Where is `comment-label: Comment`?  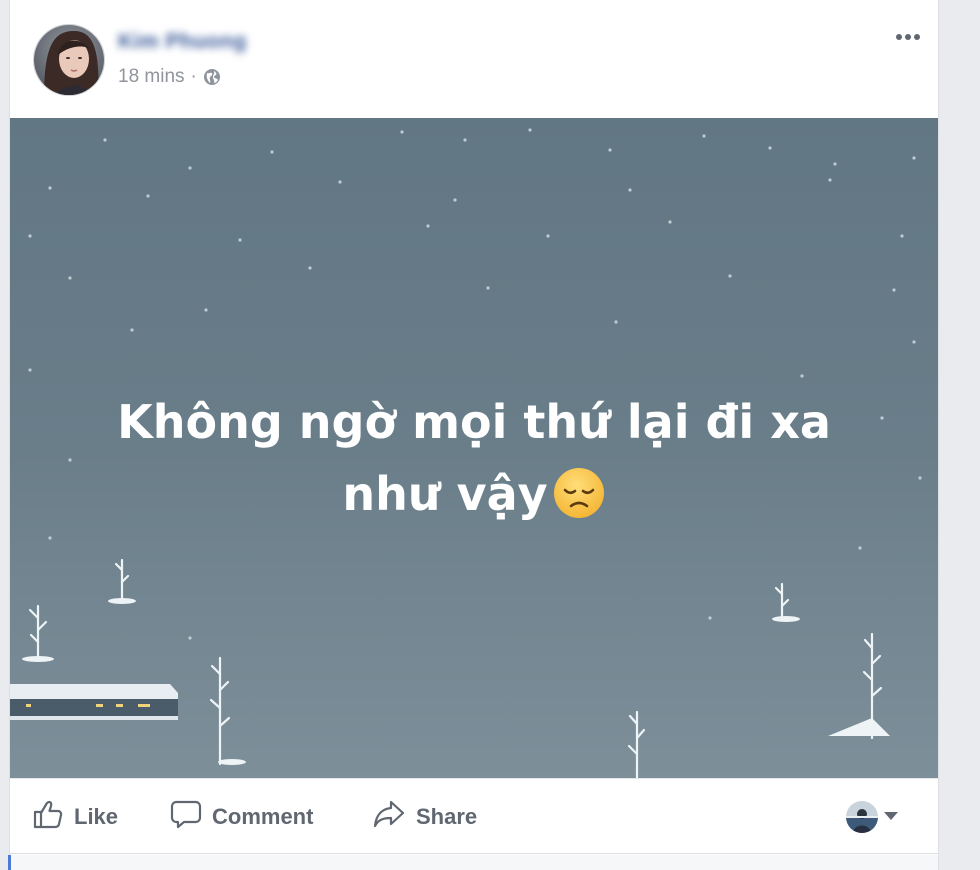 comment-label: Comment is located at coordinates (263, 816).